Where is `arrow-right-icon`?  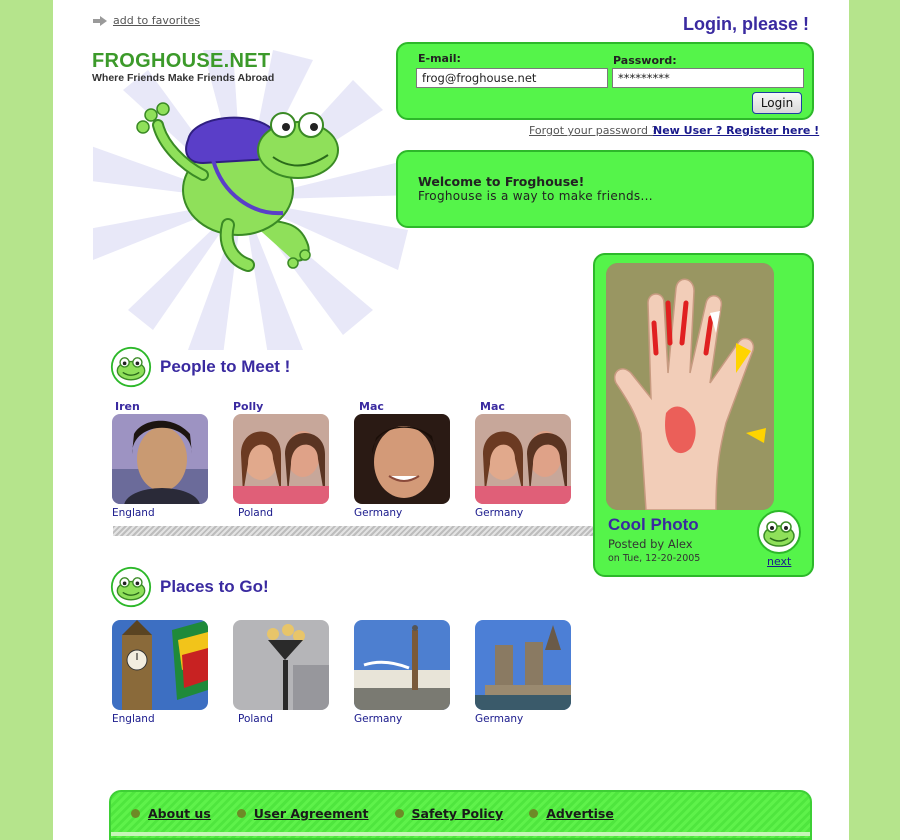
arrow-right-icon is located at coordinates (100, 20).